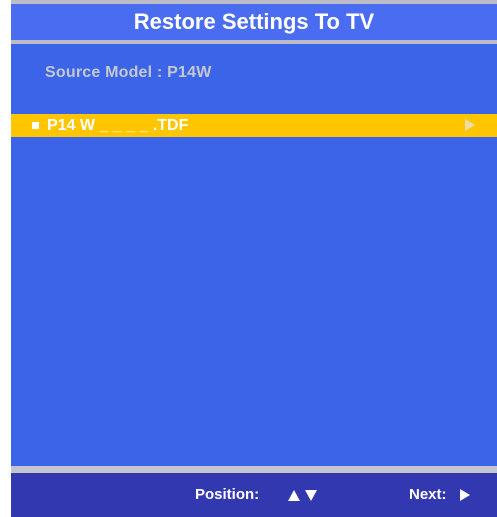 This screenshot has height=517, width=497. What do you see at coordinates (254, 469) in the screenshot?
I see `footer-divider` at bounding box center [254, 469].